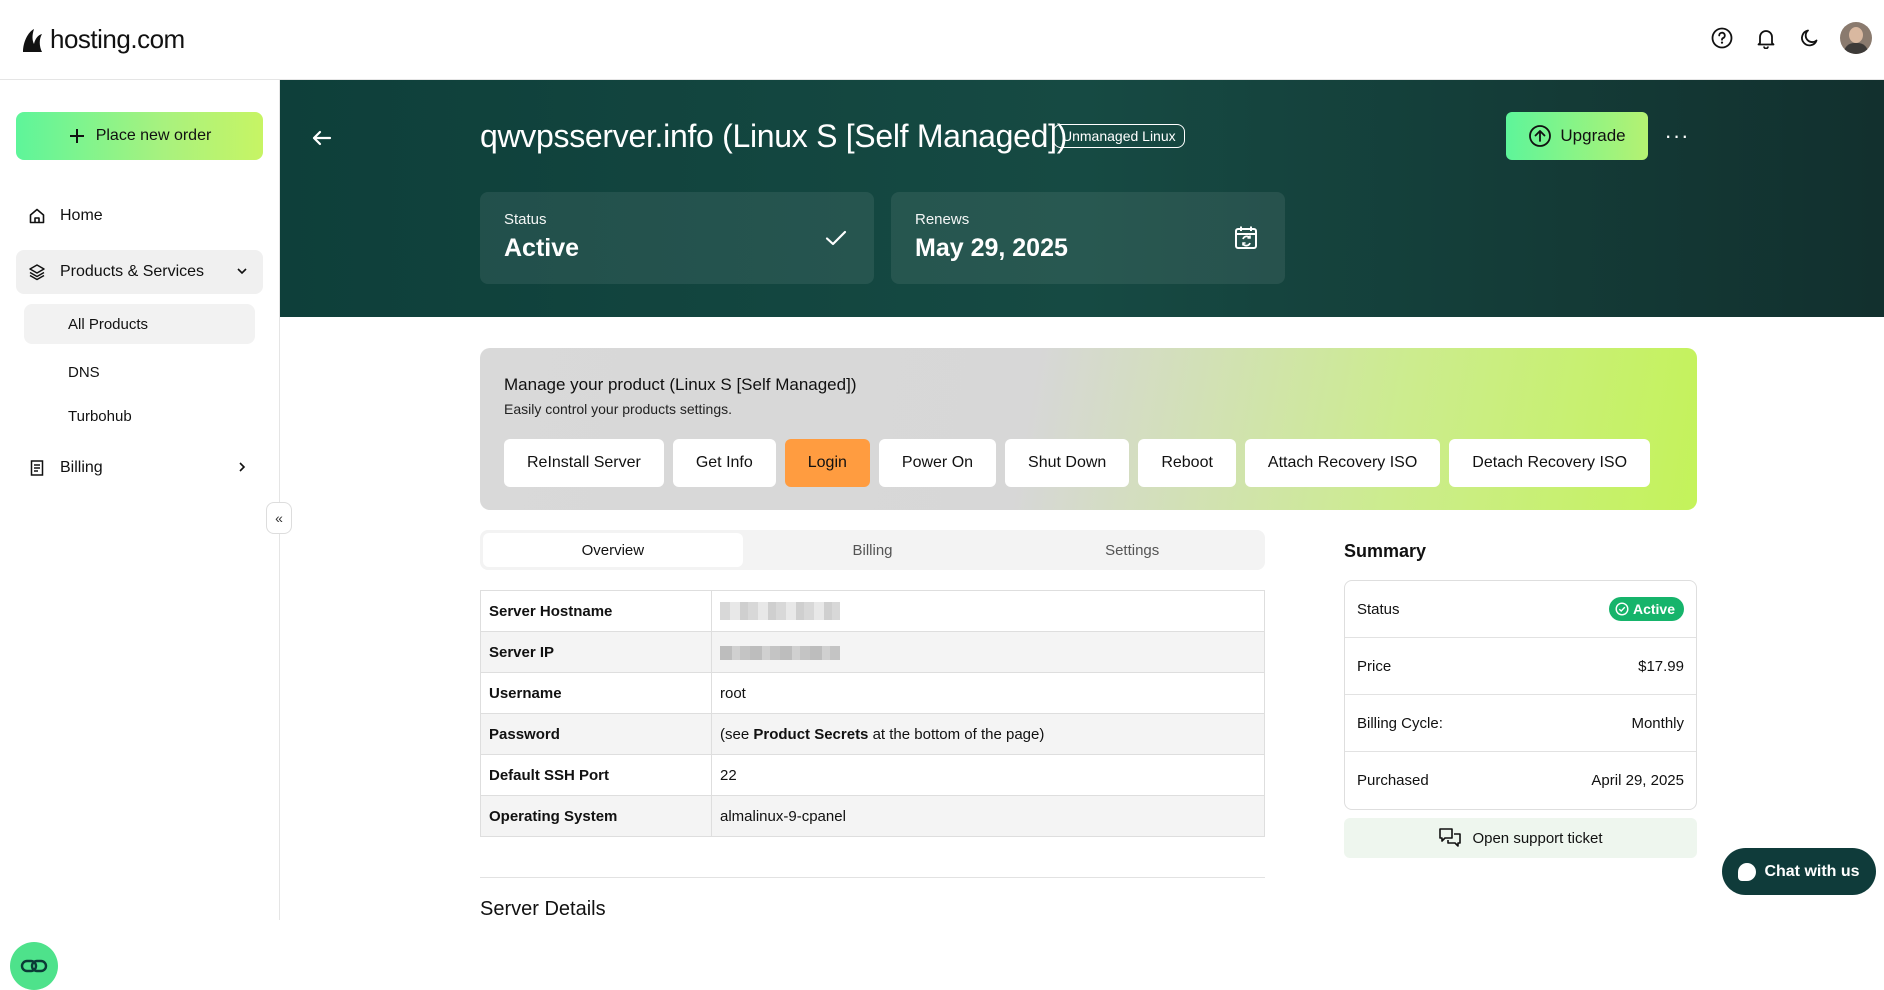 The width and height of the screenshot is (1884, 990). Describe the element at coordinates (1520, 723) in the screenshot. I see `summary-row-billing-cycle: Billing Cycle: Monthly` at that location.